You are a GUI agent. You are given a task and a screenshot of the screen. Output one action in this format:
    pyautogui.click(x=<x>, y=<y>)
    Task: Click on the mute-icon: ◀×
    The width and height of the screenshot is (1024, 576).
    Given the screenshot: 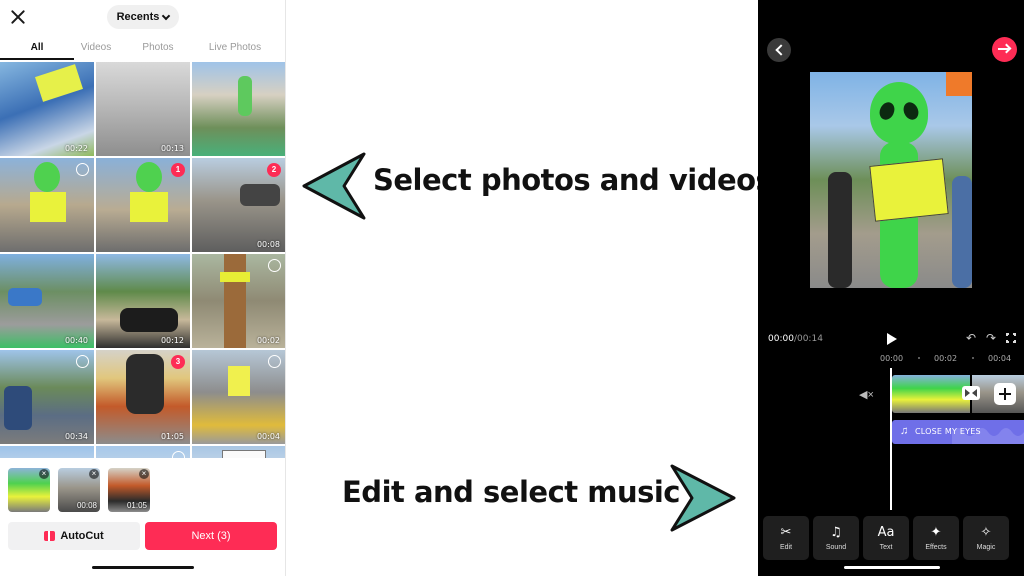 What is the action you would take?
    pyautogui.click(x=866, y=394)
    